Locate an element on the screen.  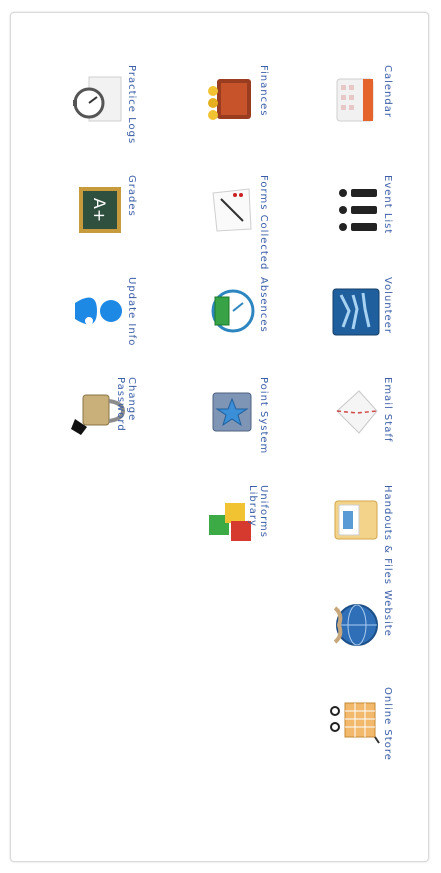
menu-item-handouts-files: Handouts & Files is located at coordinates (362, 538).